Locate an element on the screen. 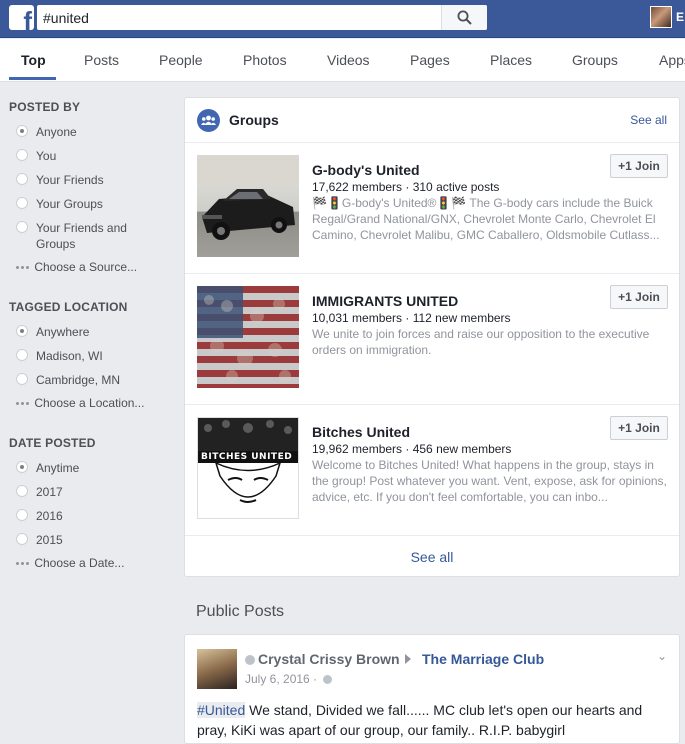 Image resolution: width=685 pixels, height=744 pixels. tab-places: Places is located at coordinates (511, 60).